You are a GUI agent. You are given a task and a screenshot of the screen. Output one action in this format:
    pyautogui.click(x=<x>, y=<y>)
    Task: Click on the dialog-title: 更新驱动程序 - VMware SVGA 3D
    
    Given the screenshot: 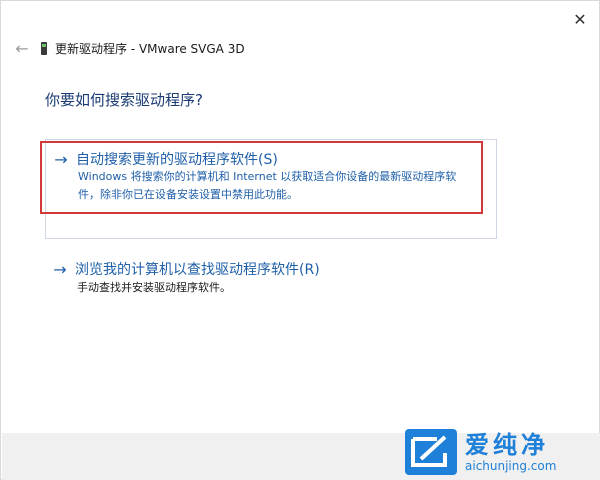 What is the action you would take?
    pyautogui.click(x=150, y=48)
    